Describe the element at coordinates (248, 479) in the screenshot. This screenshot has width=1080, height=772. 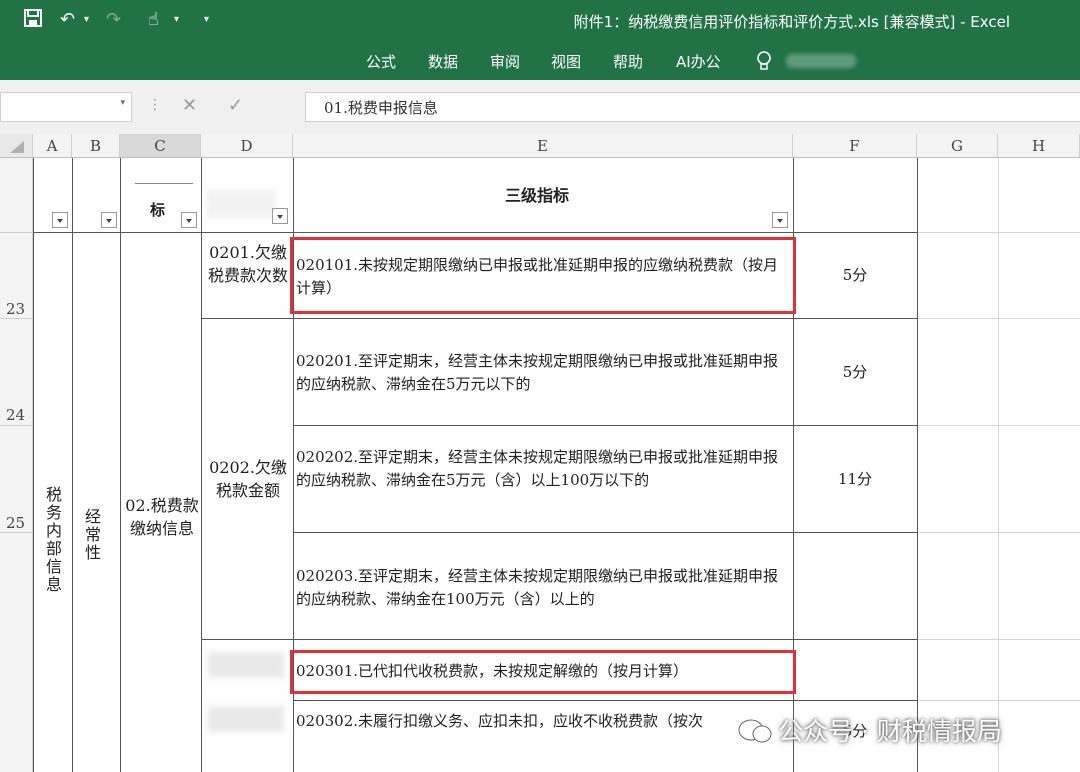
I see `cell-d-0202: 0202.欠缴税款金额` at that location.